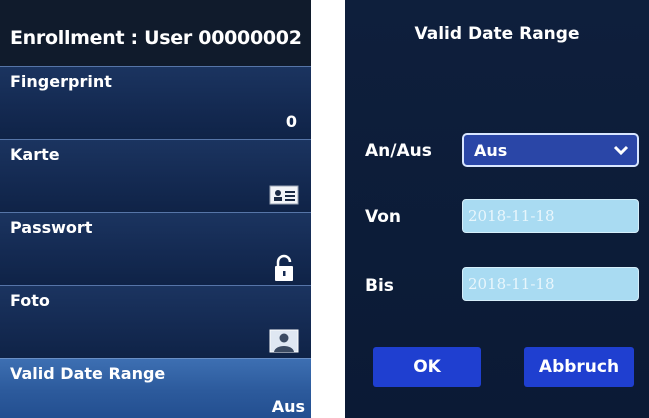 This screenshot has width=649, height=418. I want to click on on-off-selected-value: Aus, so click(491, 150).